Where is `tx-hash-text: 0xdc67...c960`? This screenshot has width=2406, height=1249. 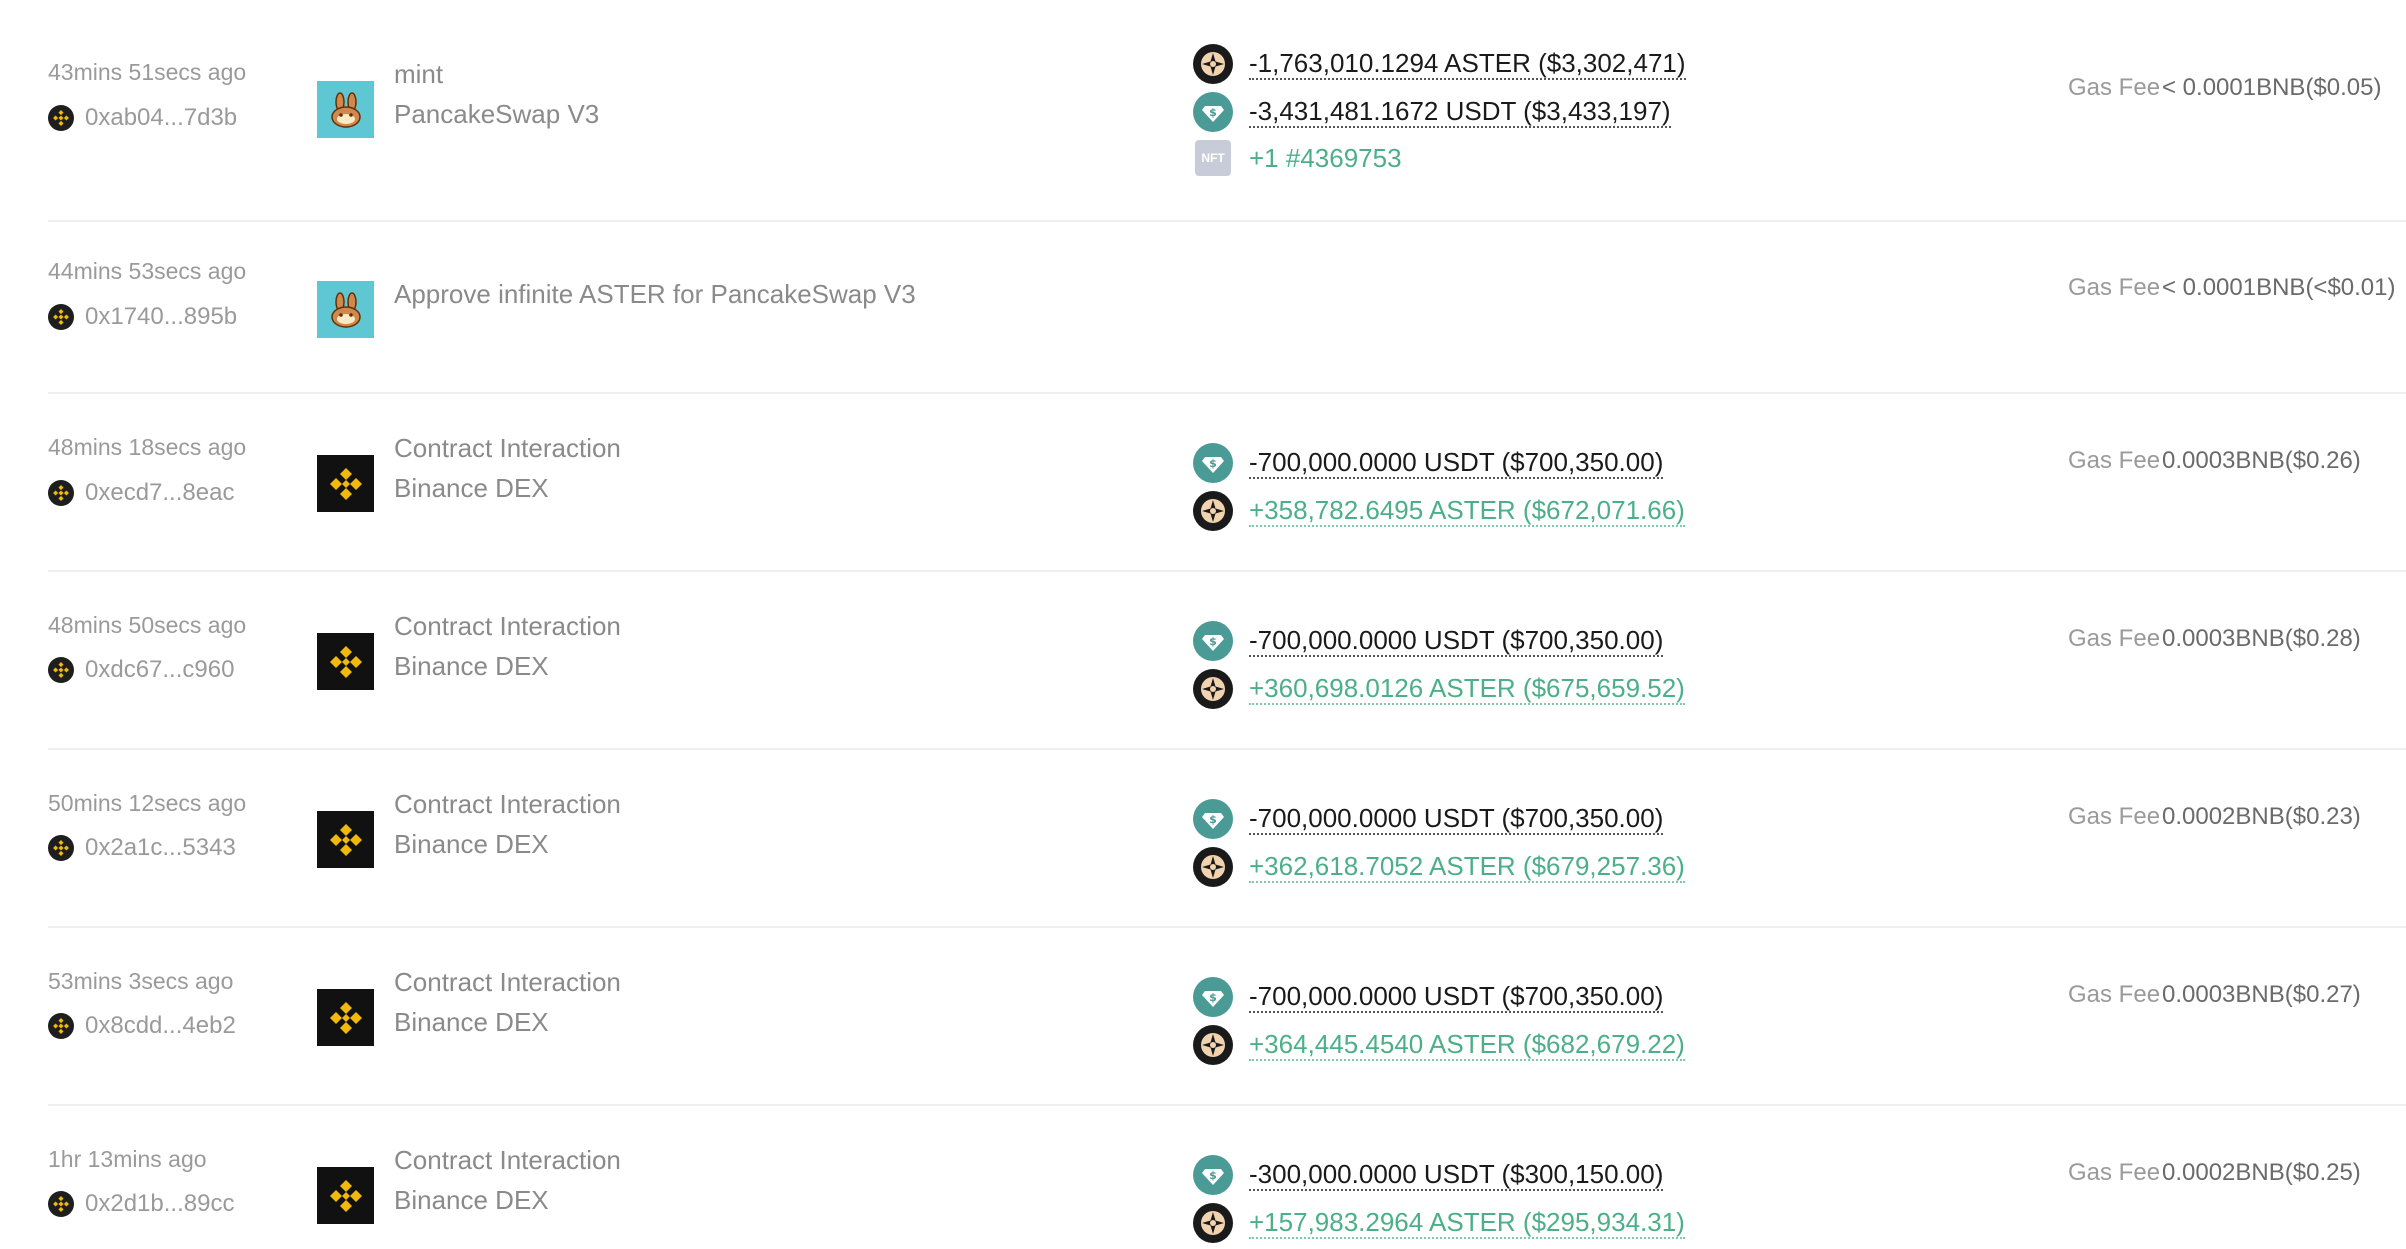
tx-hash-text: 0xdc67...c960 is located at coordinates (159, 670).